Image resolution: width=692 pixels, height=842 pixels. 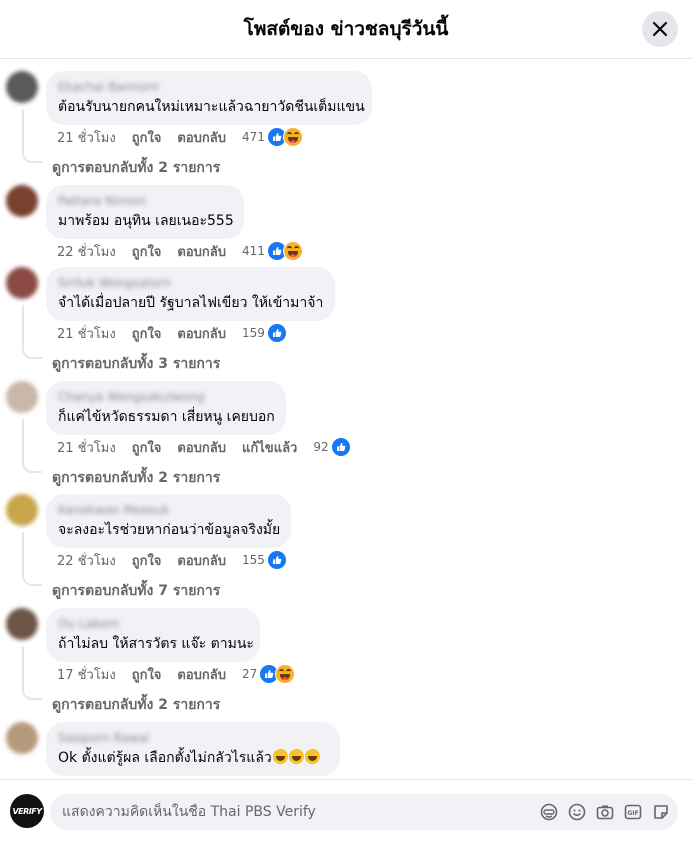 I want to click on emoji-icon, so click(x=577, y=812).